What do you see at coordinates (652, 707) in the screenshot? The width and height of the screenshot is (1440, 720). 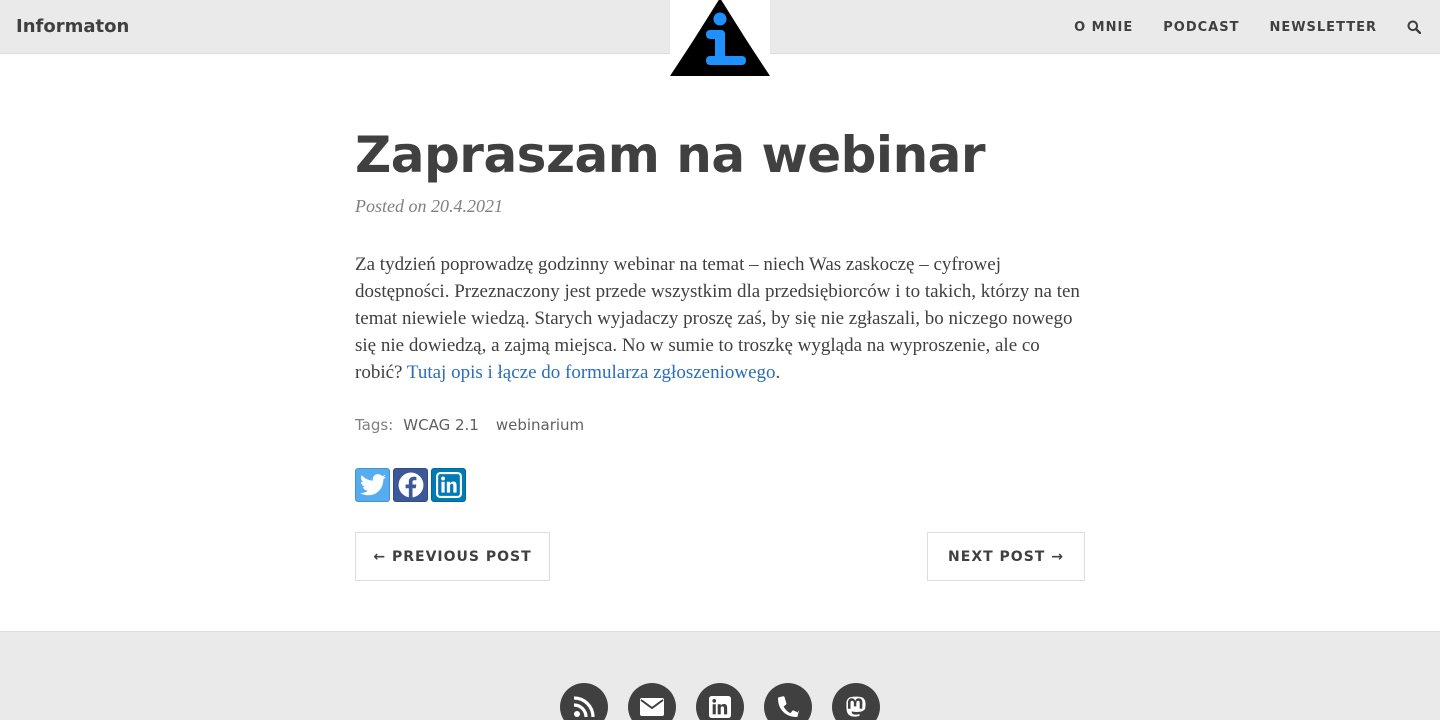 I see `email-icon` at bounding box center [652, 707].